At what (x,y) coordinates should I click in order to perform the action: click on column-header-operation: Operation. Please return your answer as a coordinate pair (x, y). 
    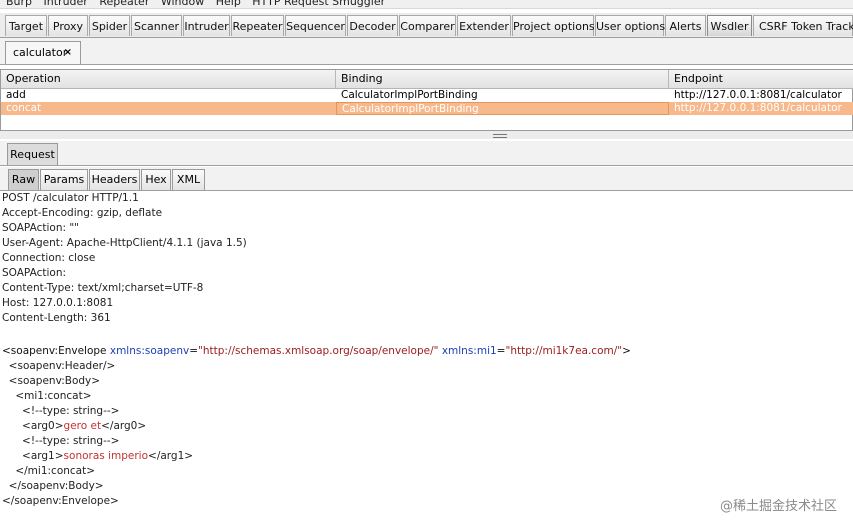
    Looking at the image, I should click on (168, 79).